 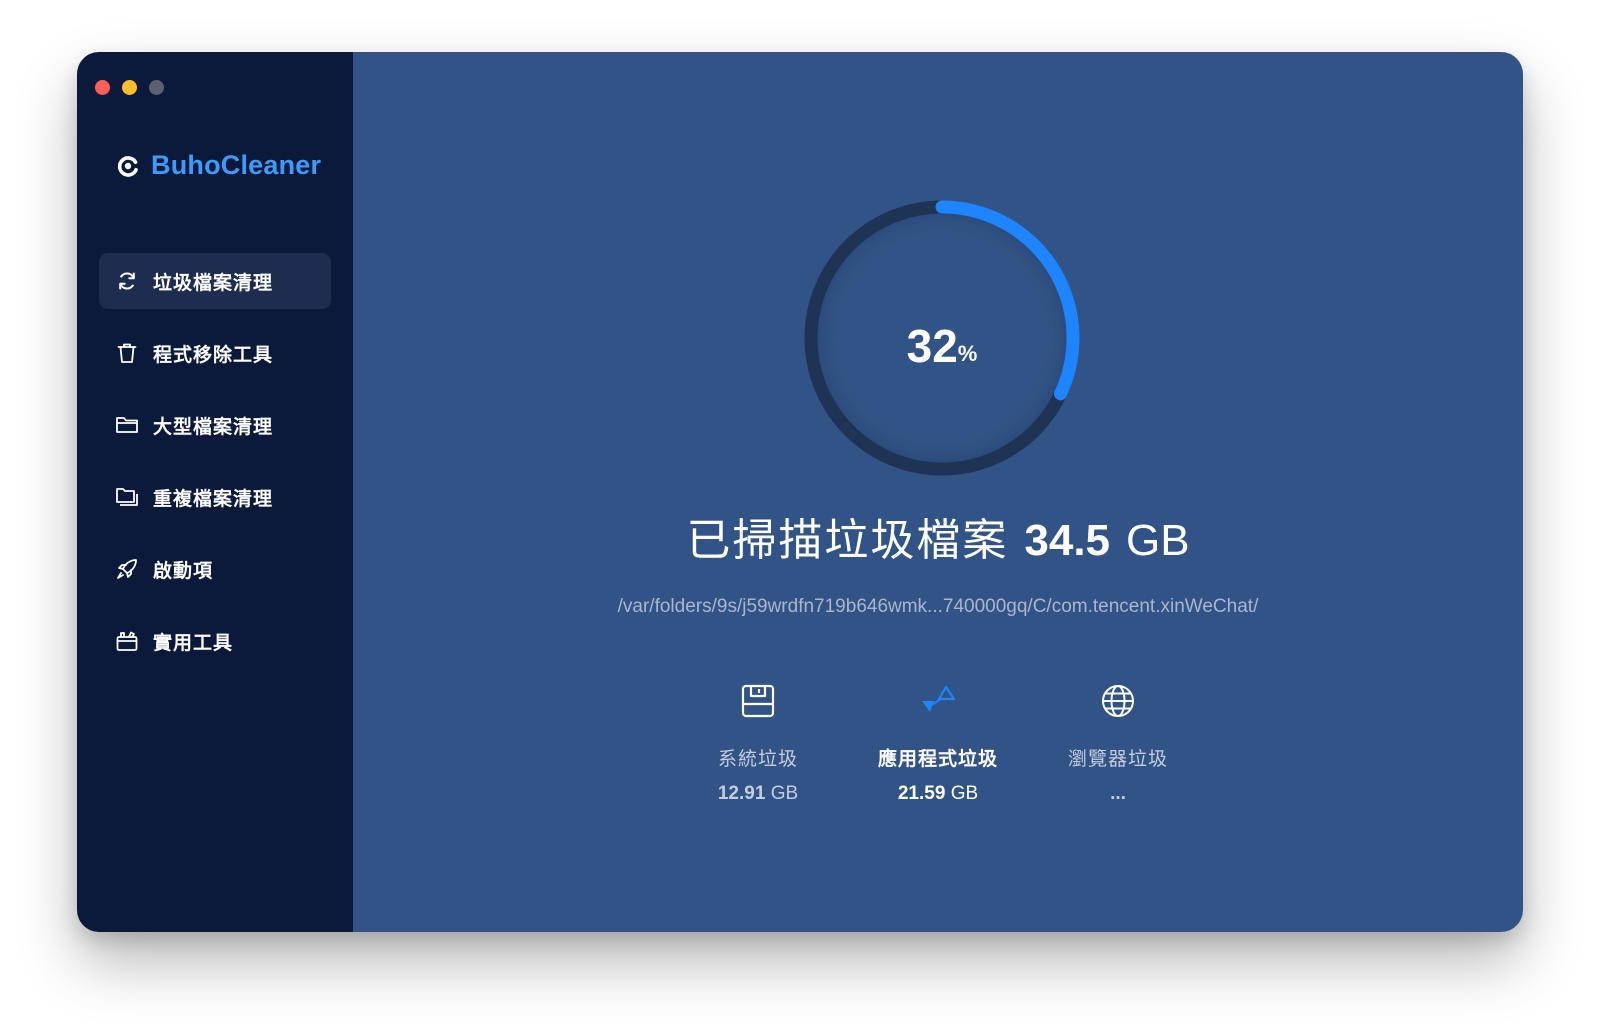 I want to click on sidebar-item-toolkit: 實用工具, so click(x=215, y=641).